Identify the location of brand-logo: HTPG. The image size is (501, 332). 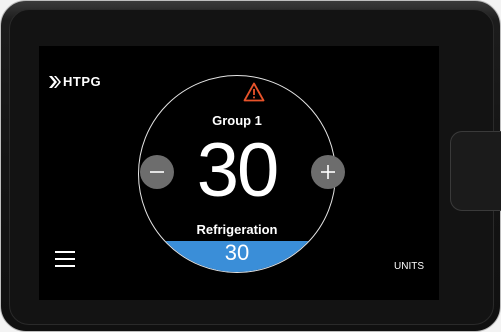
(75, 81).